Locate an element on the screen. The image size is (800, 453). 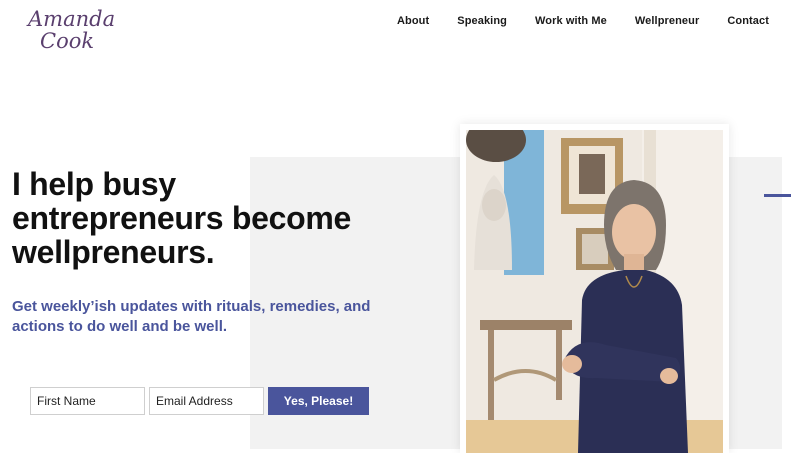
nav-about: About is located at coordinates (413, 21).